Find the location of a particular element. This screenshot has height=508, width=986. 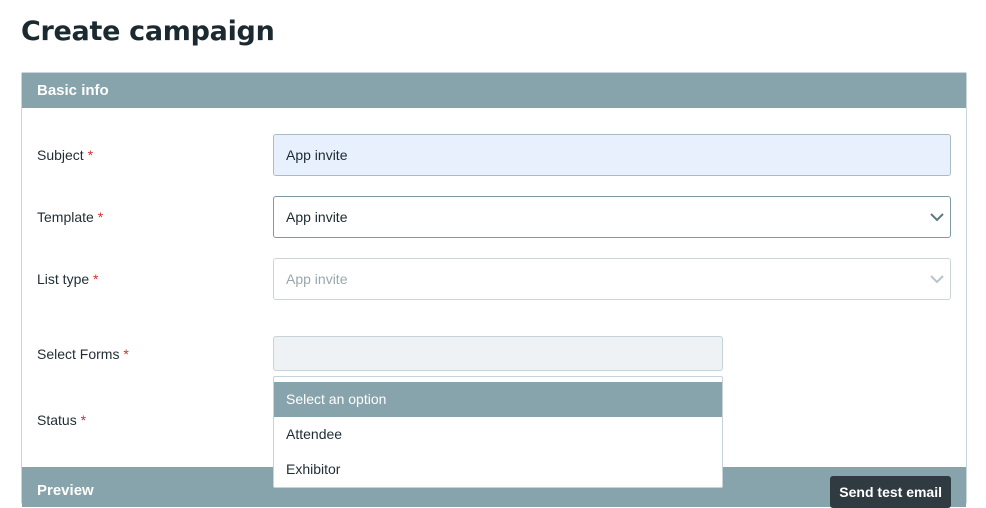

select-forms-input is located at coordinates (498, 353).